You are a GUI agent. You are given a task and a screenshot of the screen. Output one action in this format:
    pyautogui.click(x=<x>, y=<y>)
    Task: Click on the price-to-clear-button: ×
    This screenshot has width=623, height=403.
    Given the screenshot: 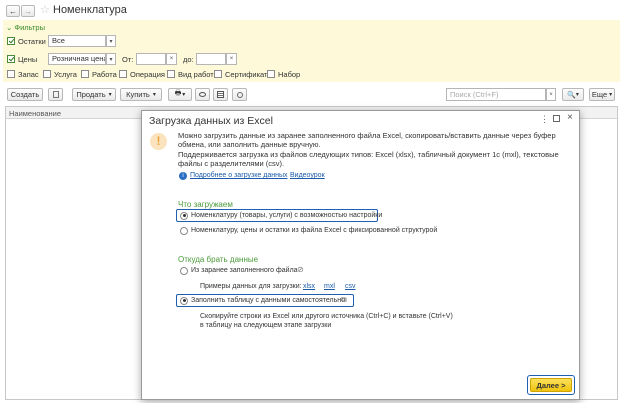 What is the action you would take?
    pyautogui.click(x=231, y=59)
    